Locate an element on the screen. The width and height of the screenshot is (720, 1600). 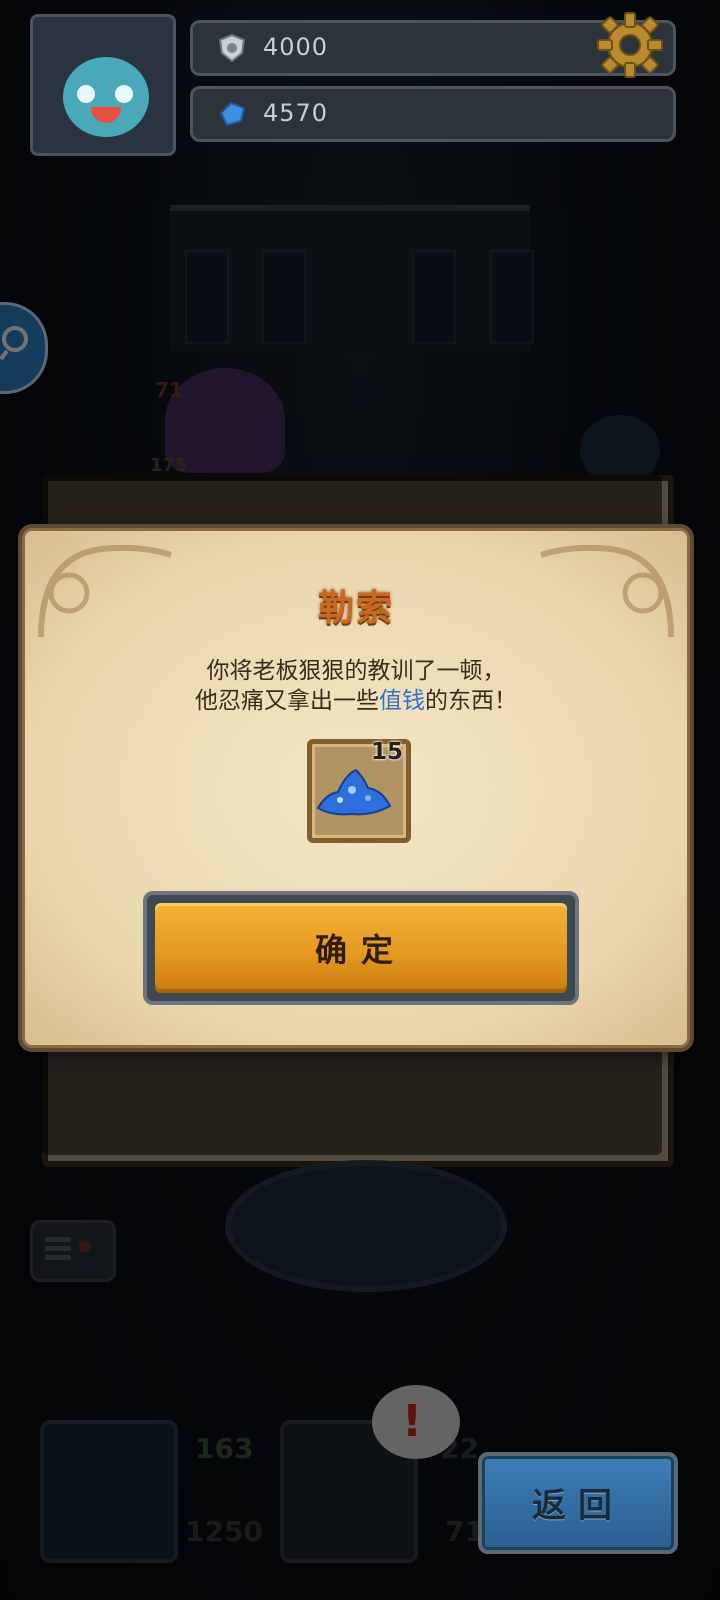
blue-gem-icon is located at coordinates (232, 114).